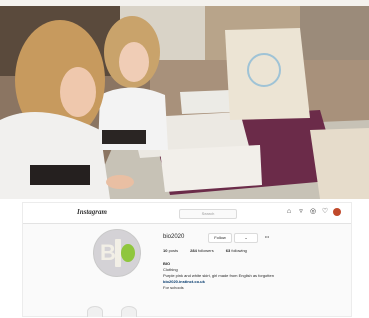 Image resolution: width=369 pixels, height=318 pixels. Describe the element at coordinates (301, 212) in the screenshot. I see `direct-icon: ▿` at that location.